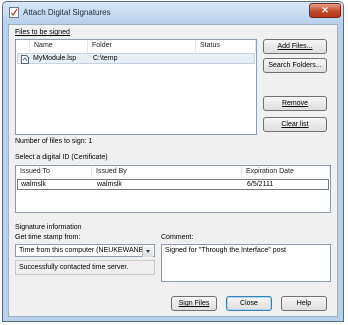 The image size is (348, 325). Describe the element at coordinates (48, 227) in the screenshot. I see `signature-section-label: Signature information` at that location.